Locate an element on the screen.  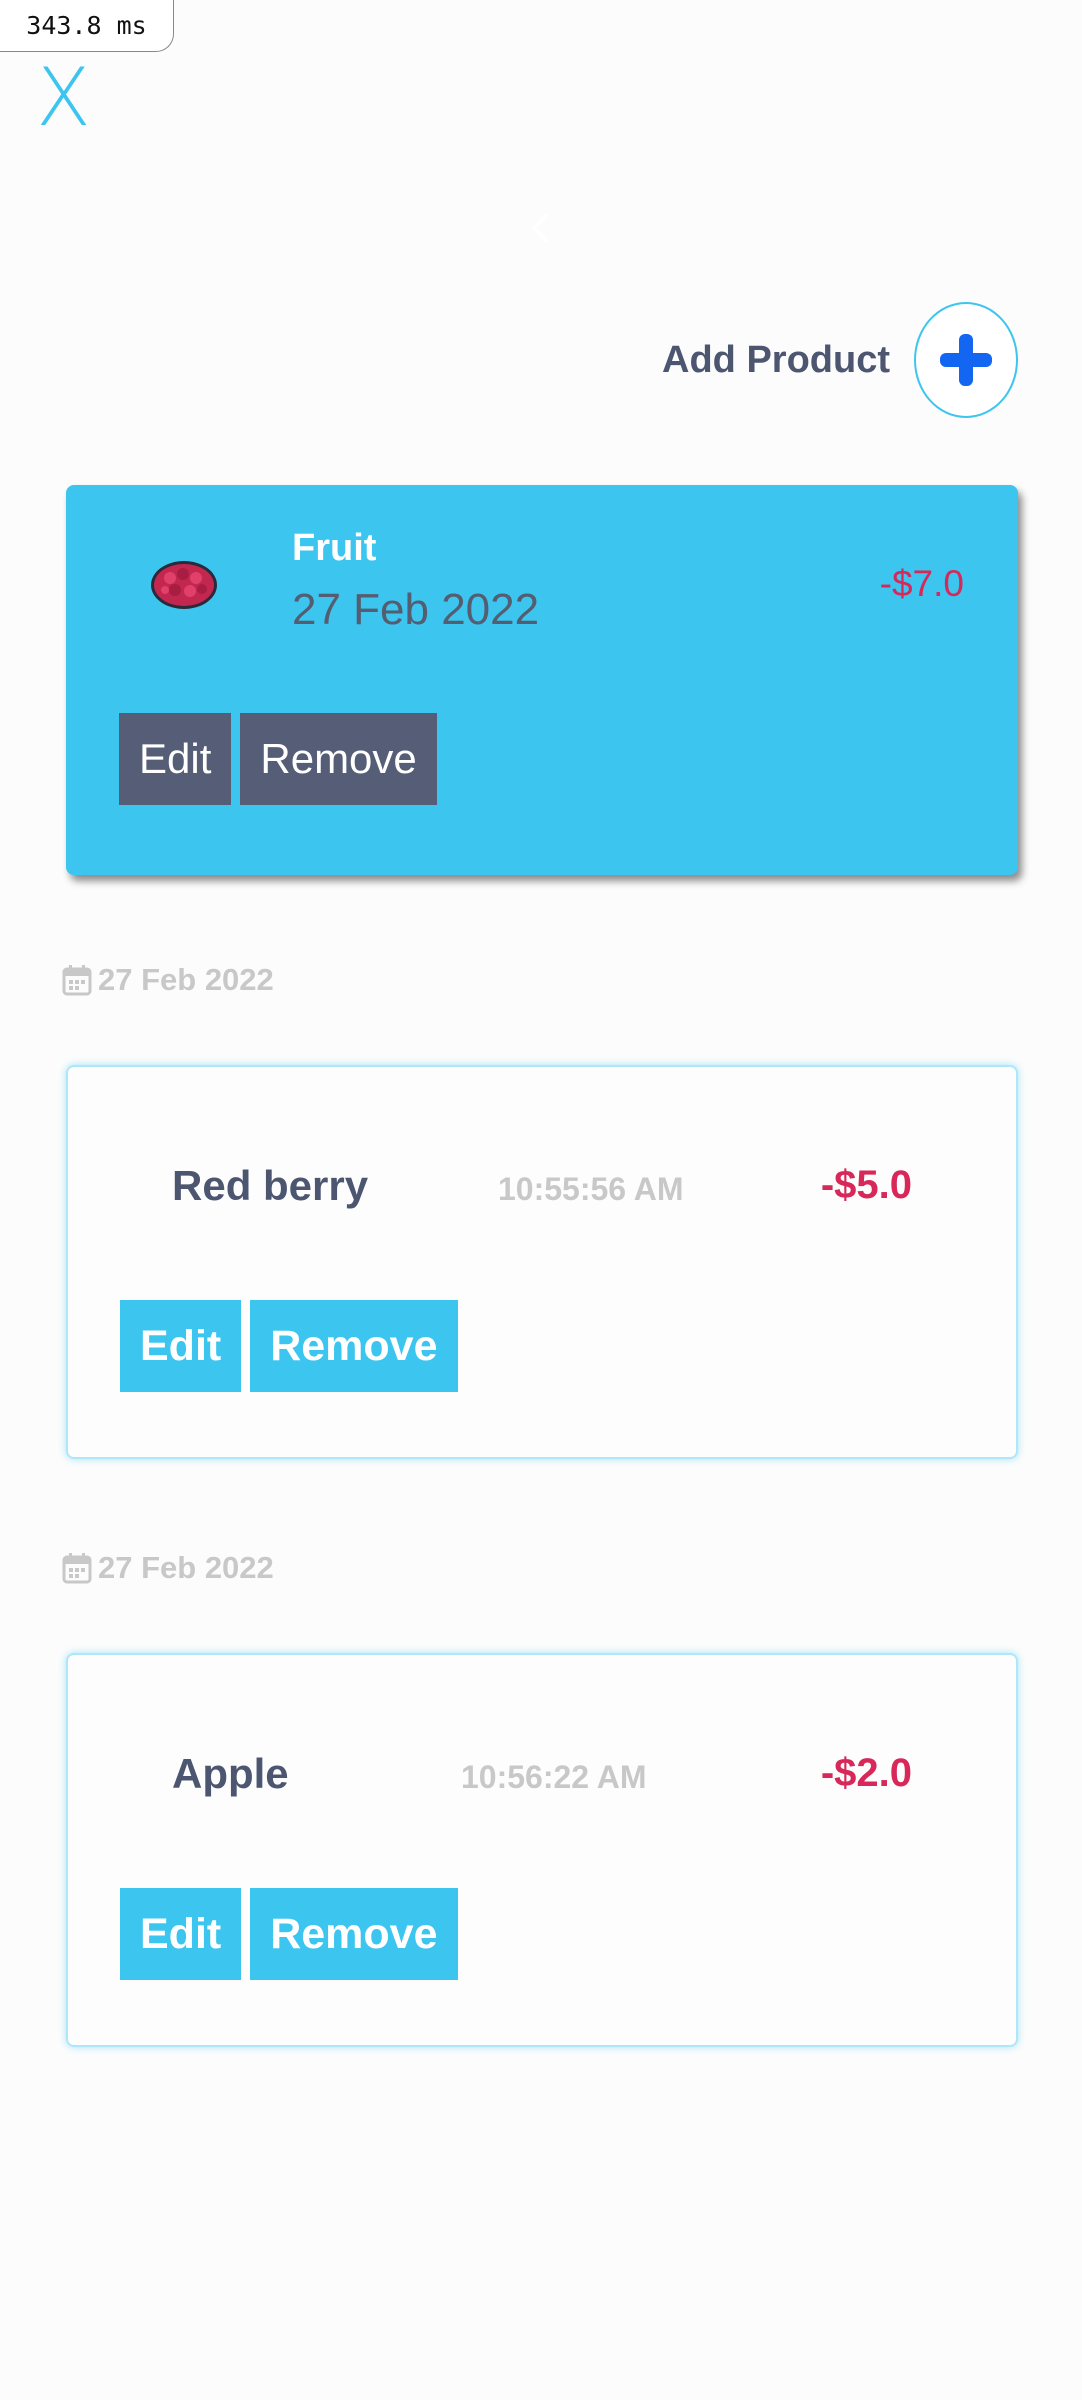
add-product-label: Add Product is located at coordinates (776, 359).